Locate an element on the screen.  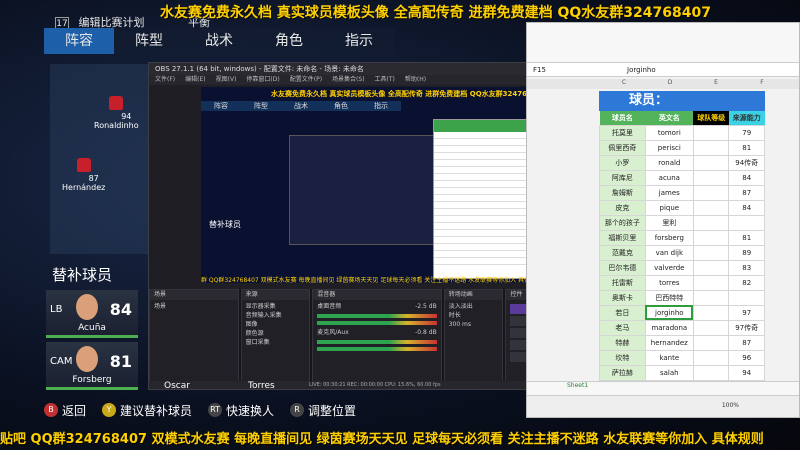
table-cell: 皮克 is located at coordinates (622, 207).